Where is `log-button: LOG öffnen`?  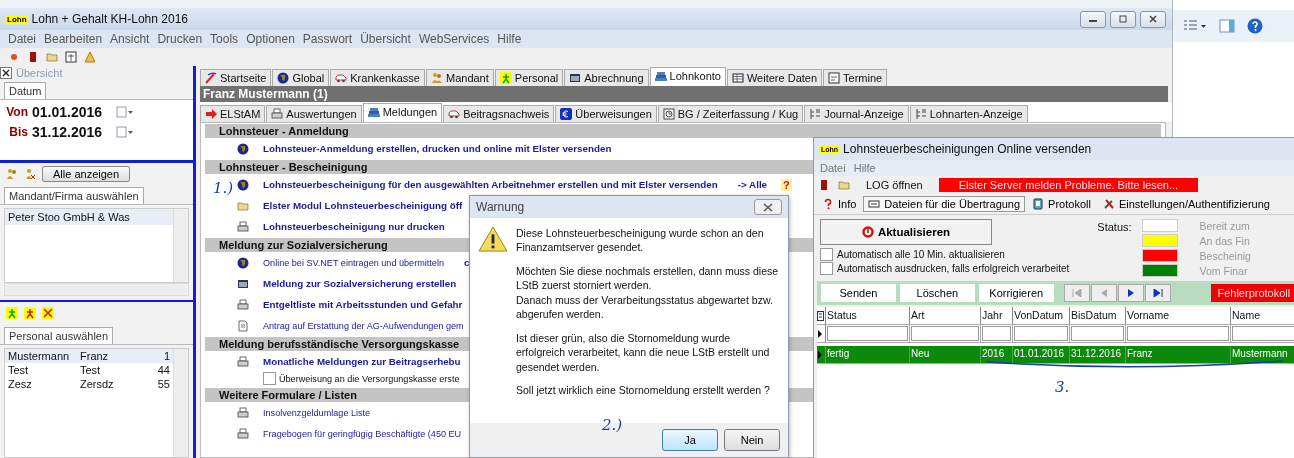 log-button: LOG öffnen is located at coordinates (894, 185).